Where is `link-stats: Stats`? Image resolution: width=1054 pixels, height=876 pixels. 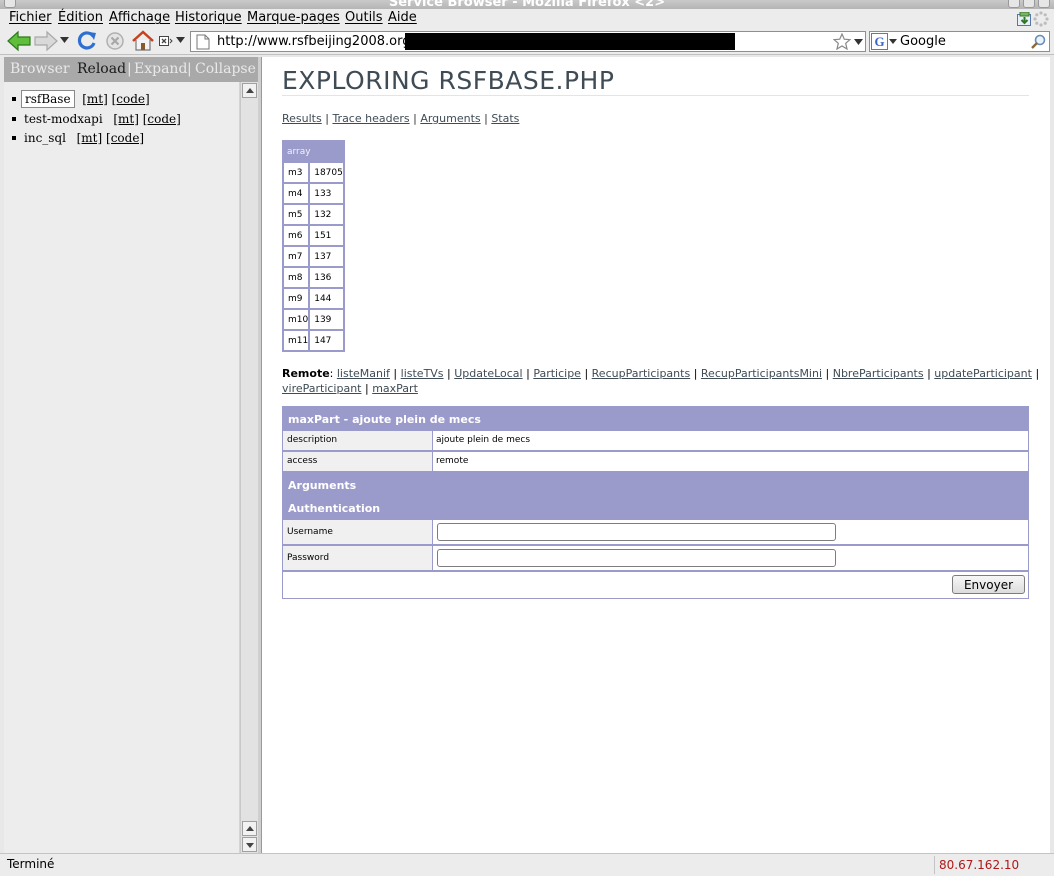
link-stats: Stats is located at coordinates (505, 118).